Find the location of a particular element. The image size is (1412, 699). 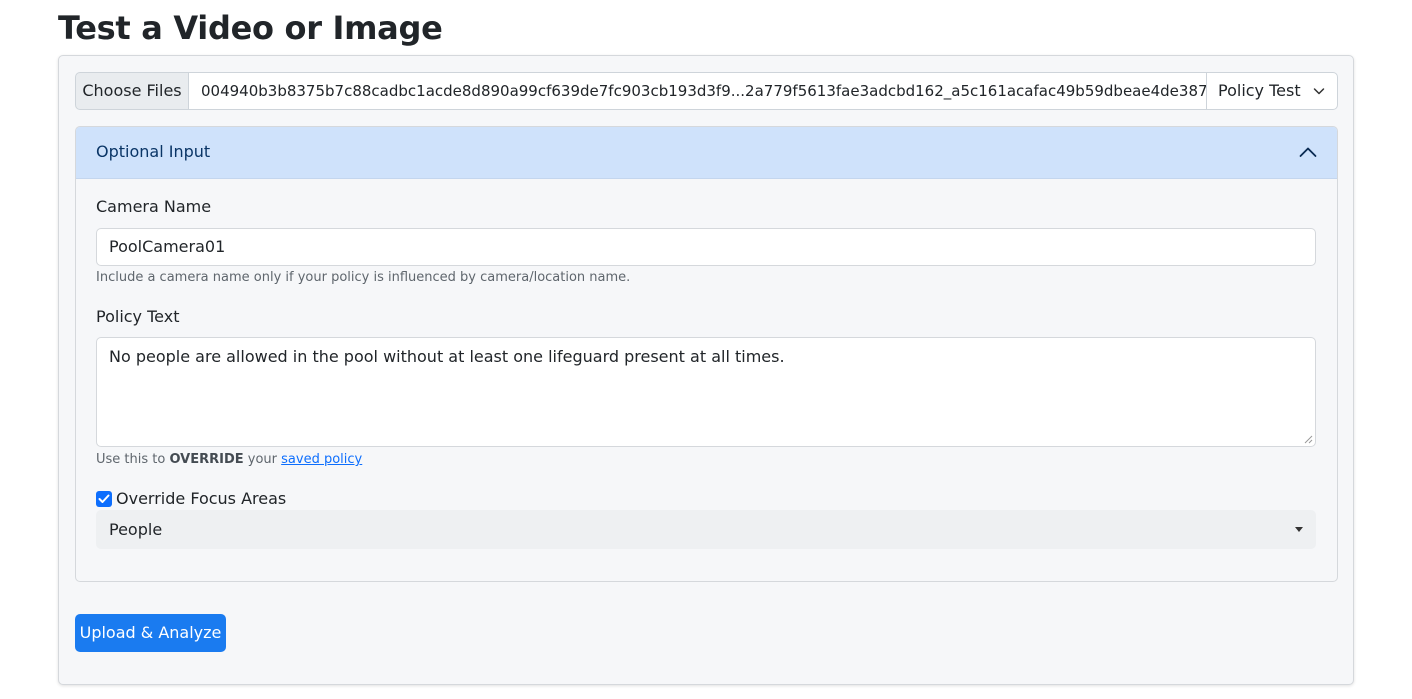

checkmark-icon is located at coordinates (104, 498).